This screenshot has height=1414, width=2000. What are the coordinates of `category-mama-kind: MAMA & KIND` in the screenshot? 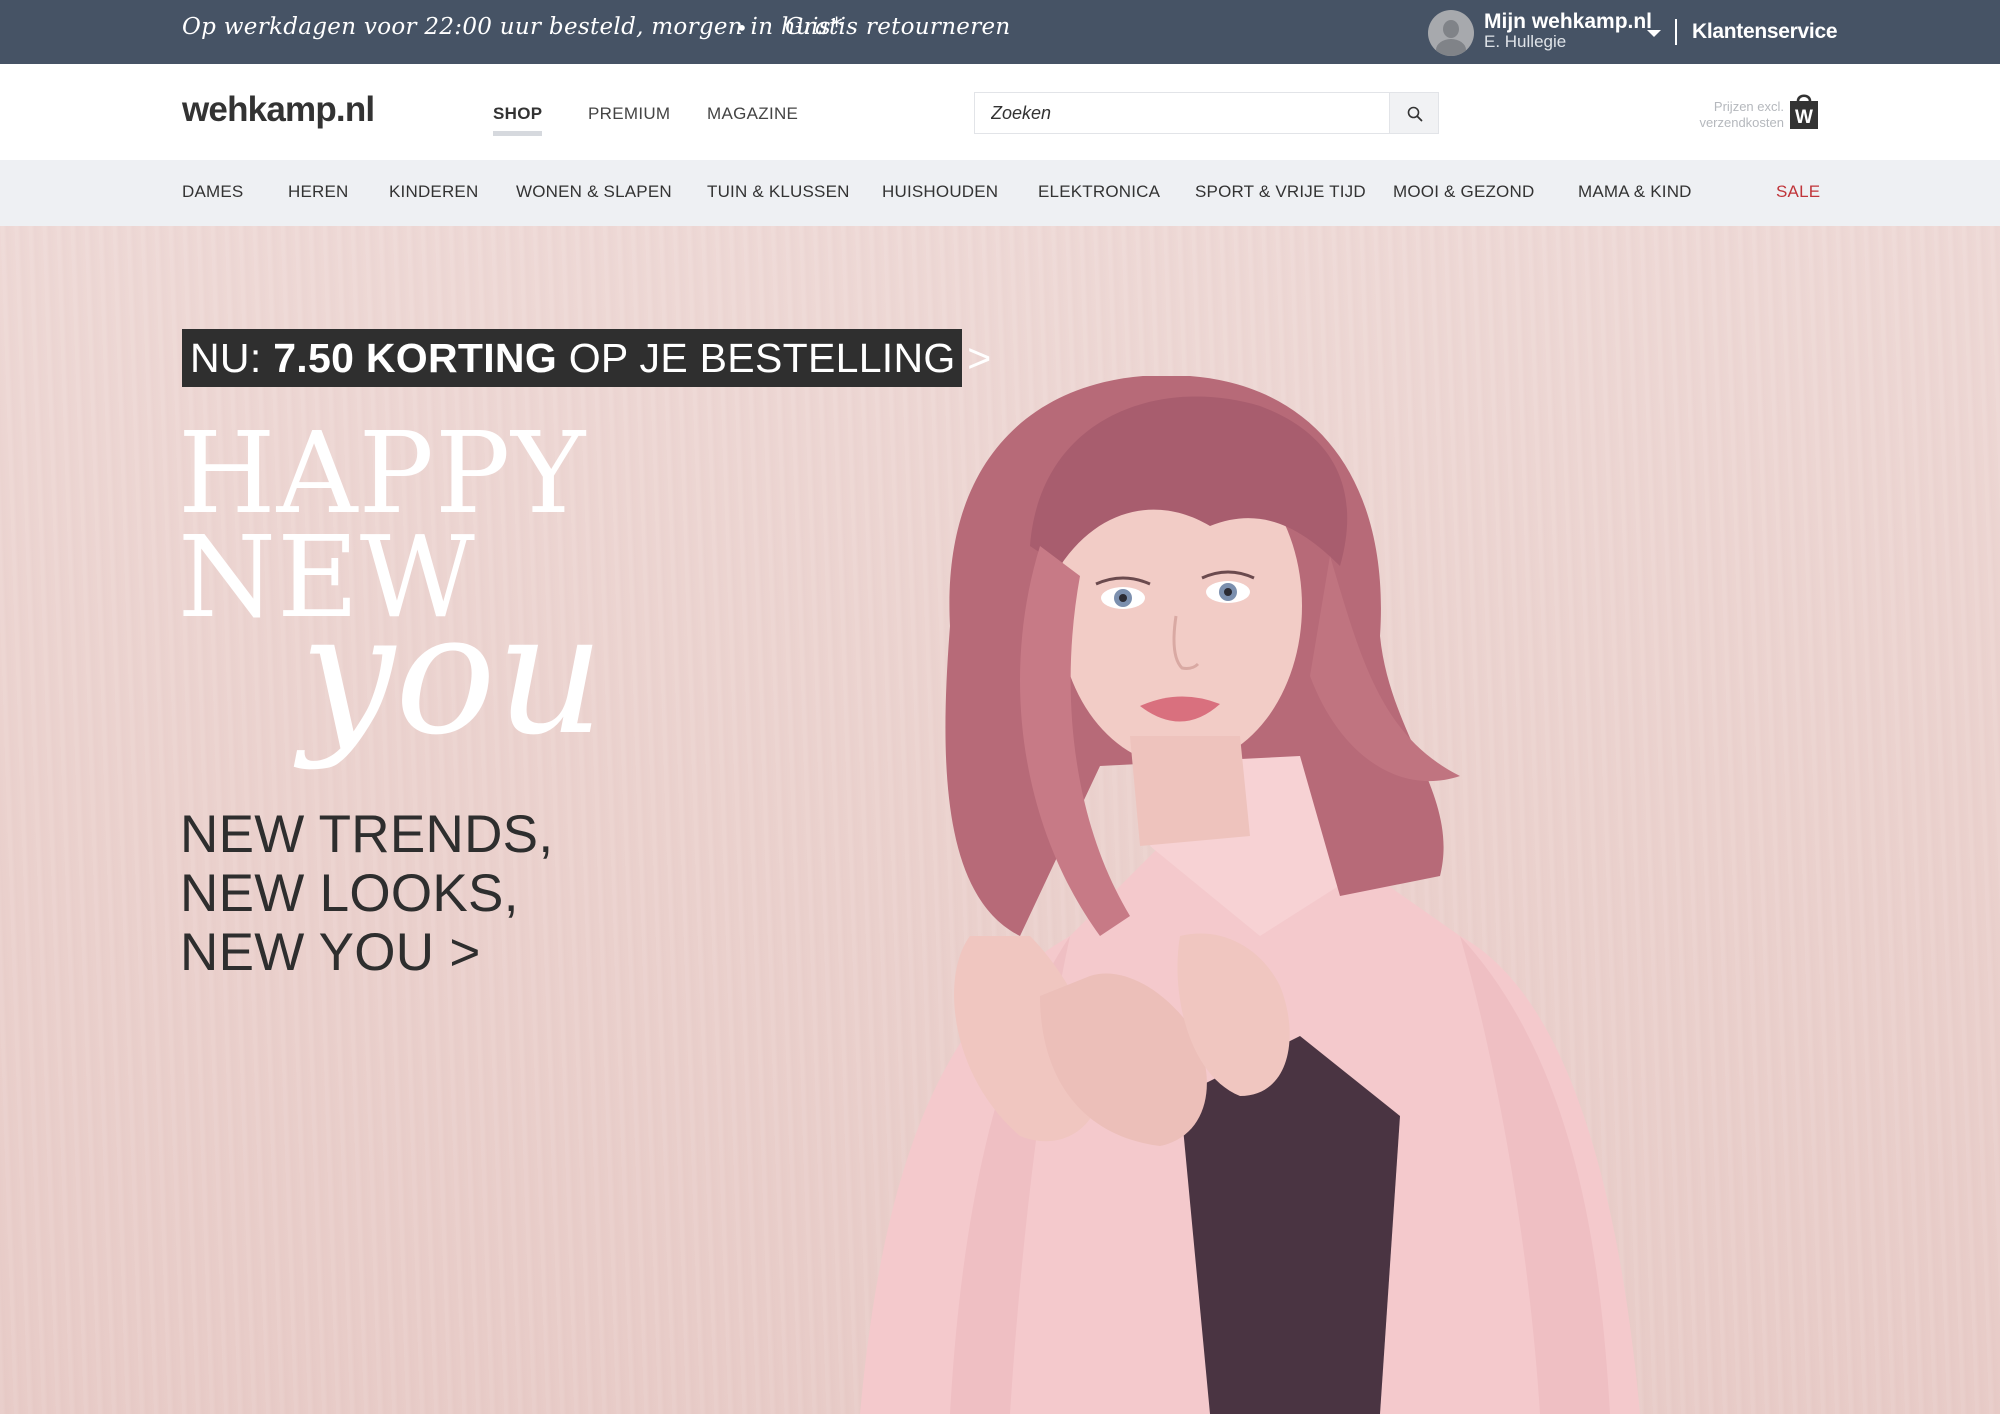 It's located at (1635, 192).